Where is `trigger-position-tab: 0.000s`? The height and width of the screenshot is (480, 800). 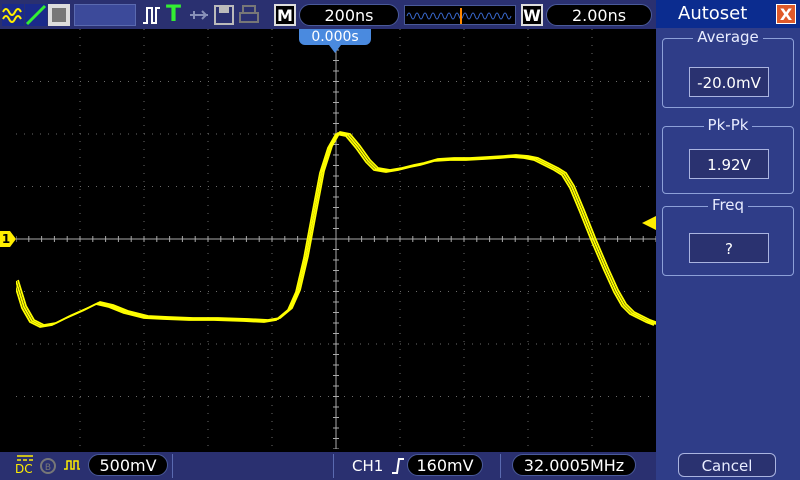 trigger-position-tab: 0.000s is located at coordinates (335, 37).